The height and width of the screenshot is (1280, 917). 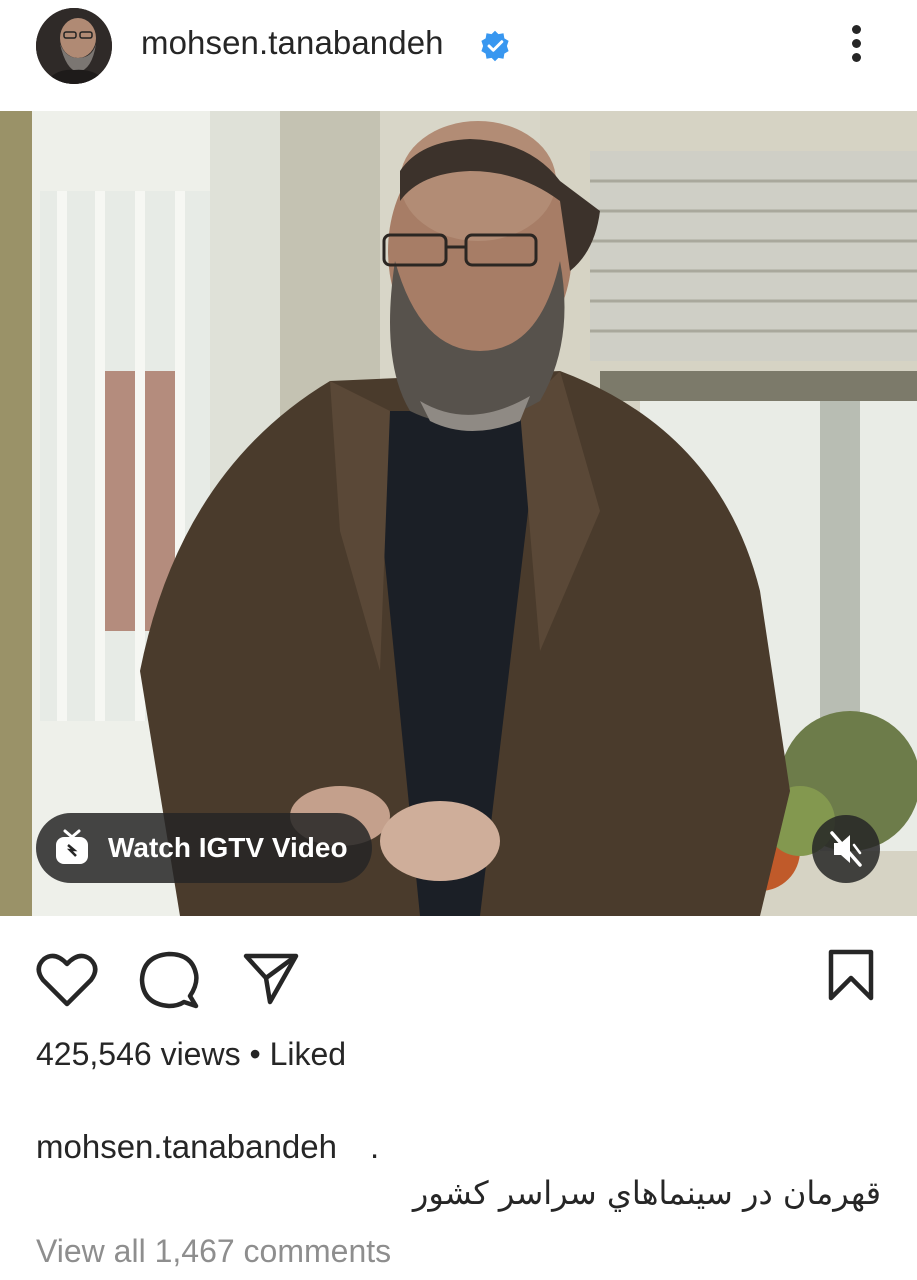 I want to click on watch-igtv-button: Watch IGTV Video, so click(x=204, y=848).